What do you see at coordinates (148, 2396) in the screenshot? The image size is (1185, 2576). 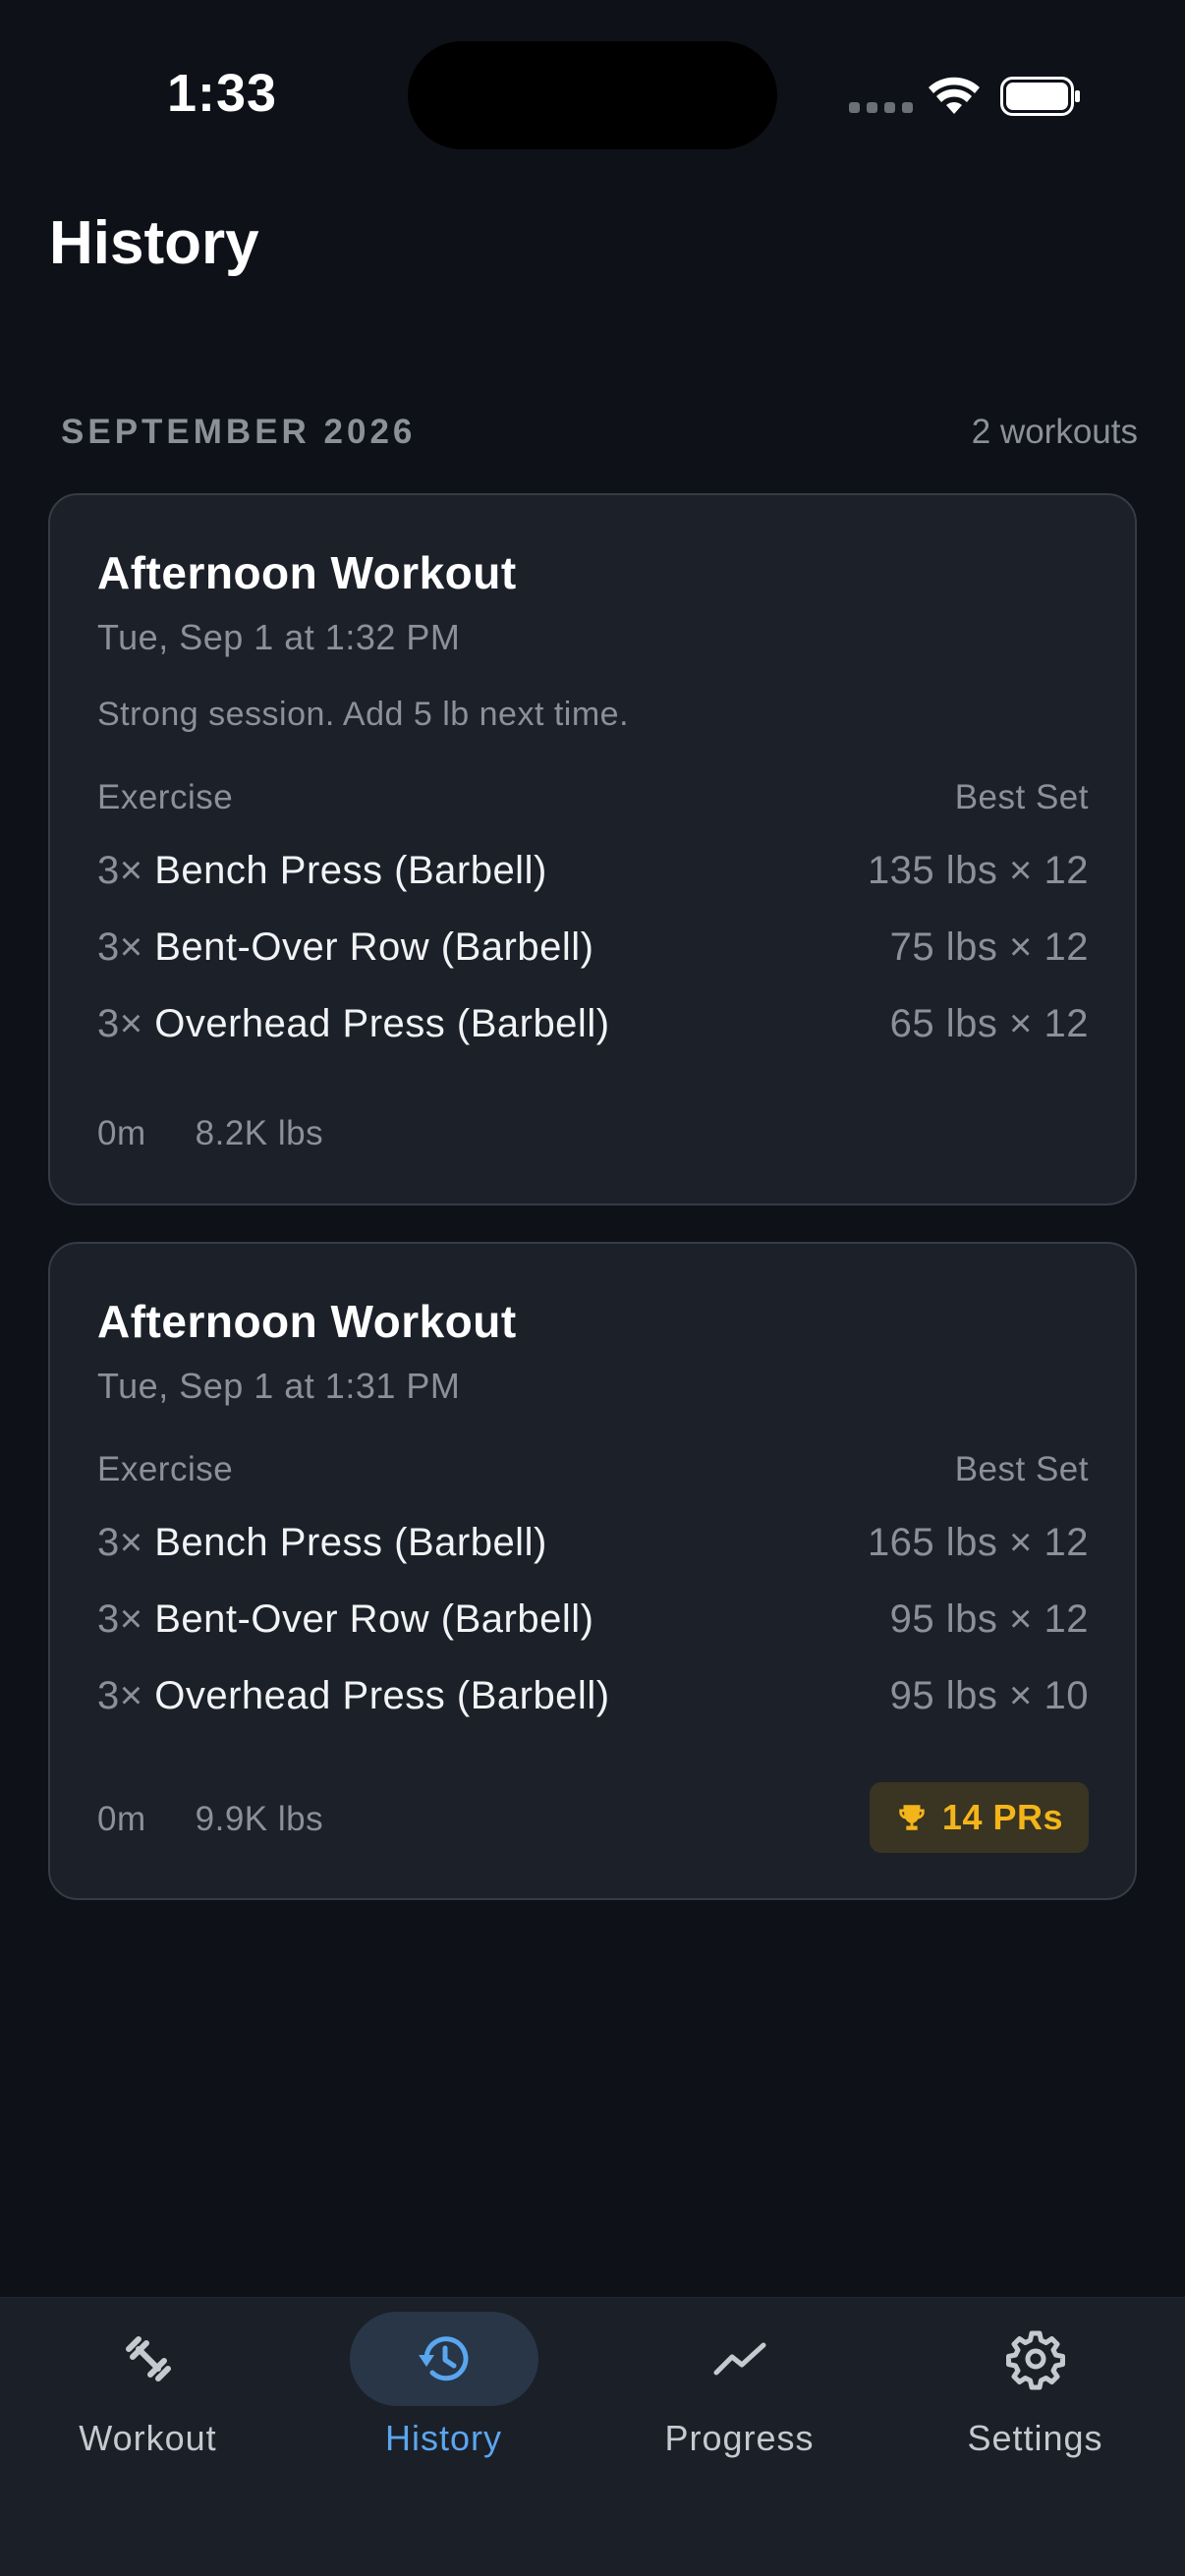 I see `tab-workout: Workout` at bounding box center [148, 2396].